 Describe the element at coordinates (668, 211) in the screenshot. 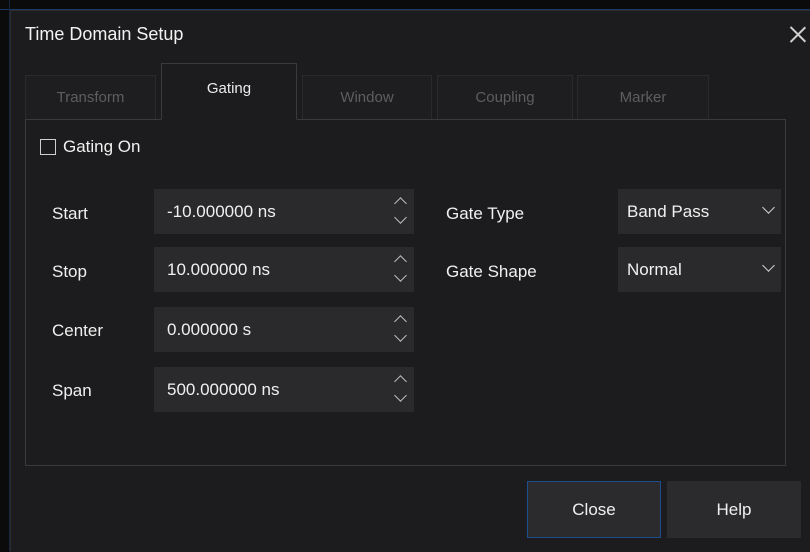

I see `gate-type-value: Band Pass` at that location.